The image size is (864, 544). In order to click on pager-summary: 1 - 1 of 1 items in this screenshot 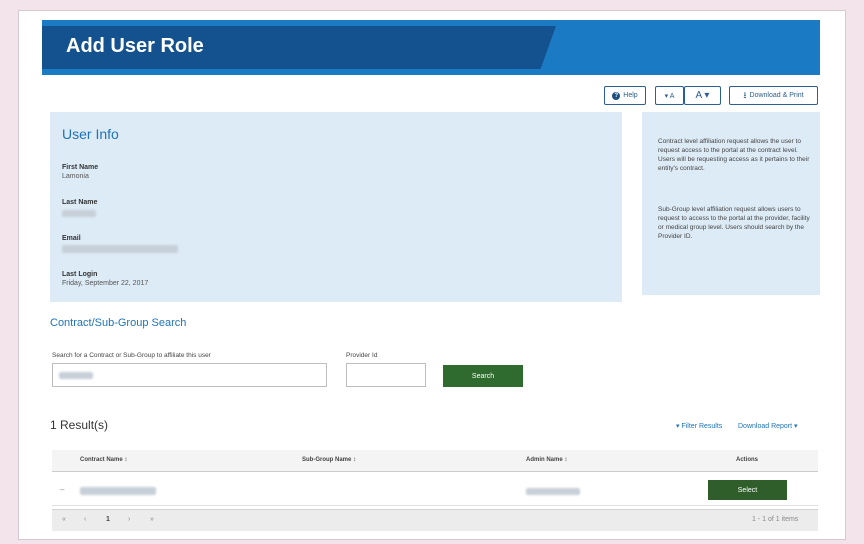, I will do `click(775, 519)`.